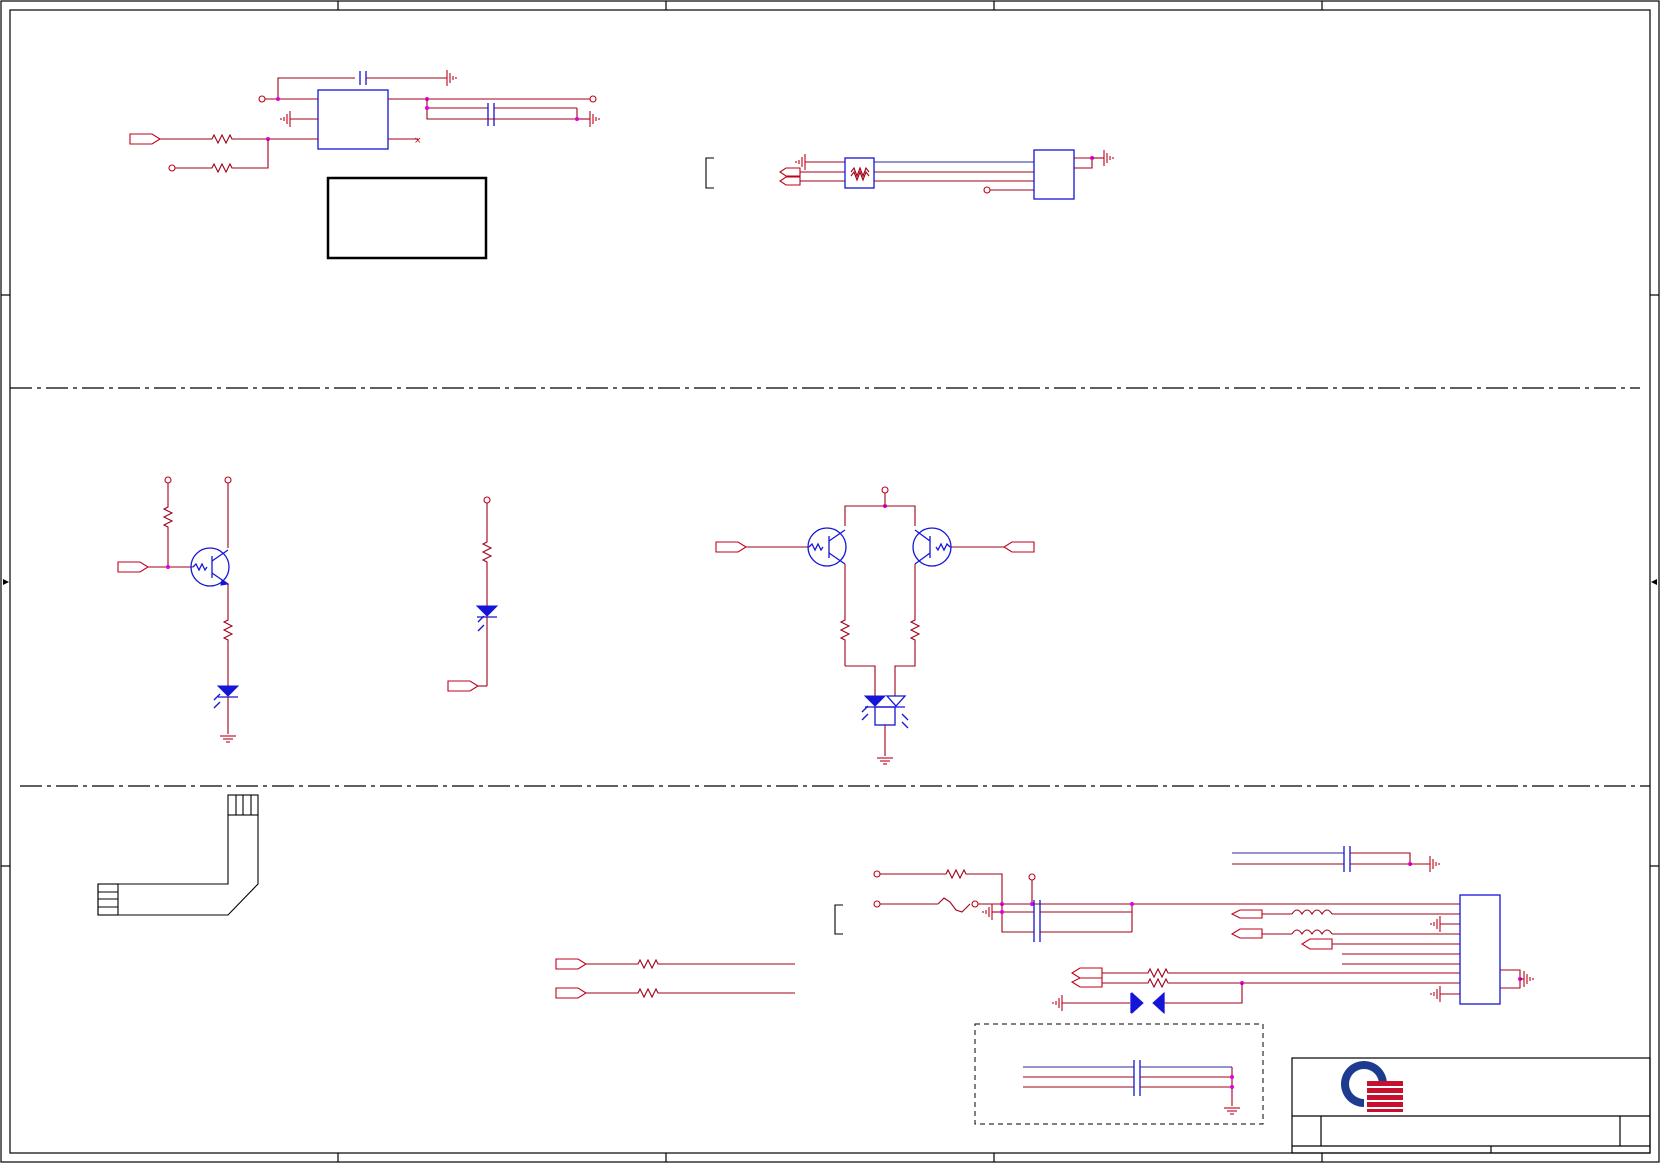 Image resolution: width=1660 pixels, height=1163 pixels. I want to click on dual-led-a, so click(875, 701).